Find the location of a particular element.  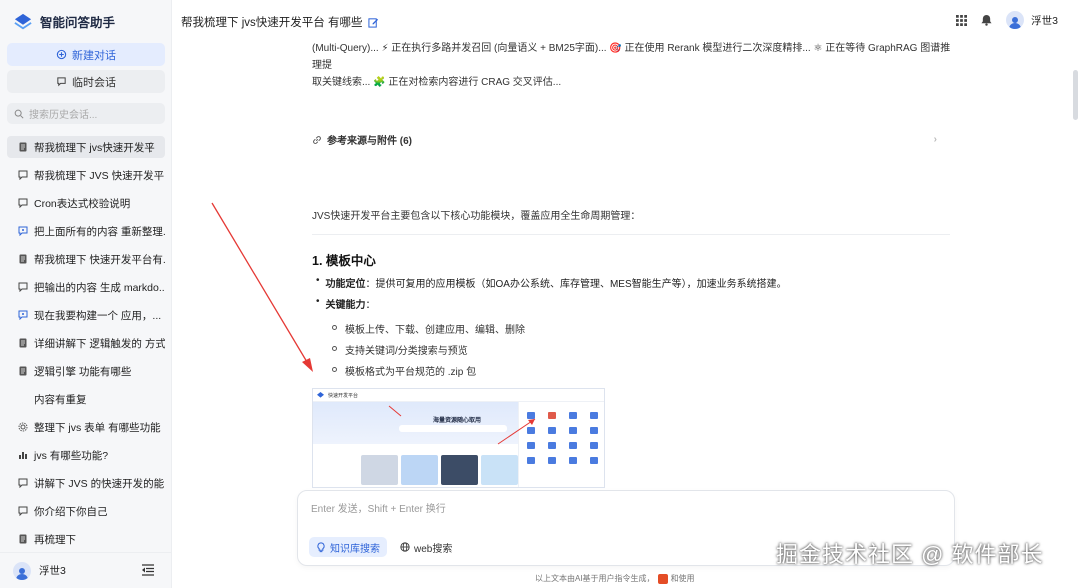

edit-icon is located at coordinates (373, 22).